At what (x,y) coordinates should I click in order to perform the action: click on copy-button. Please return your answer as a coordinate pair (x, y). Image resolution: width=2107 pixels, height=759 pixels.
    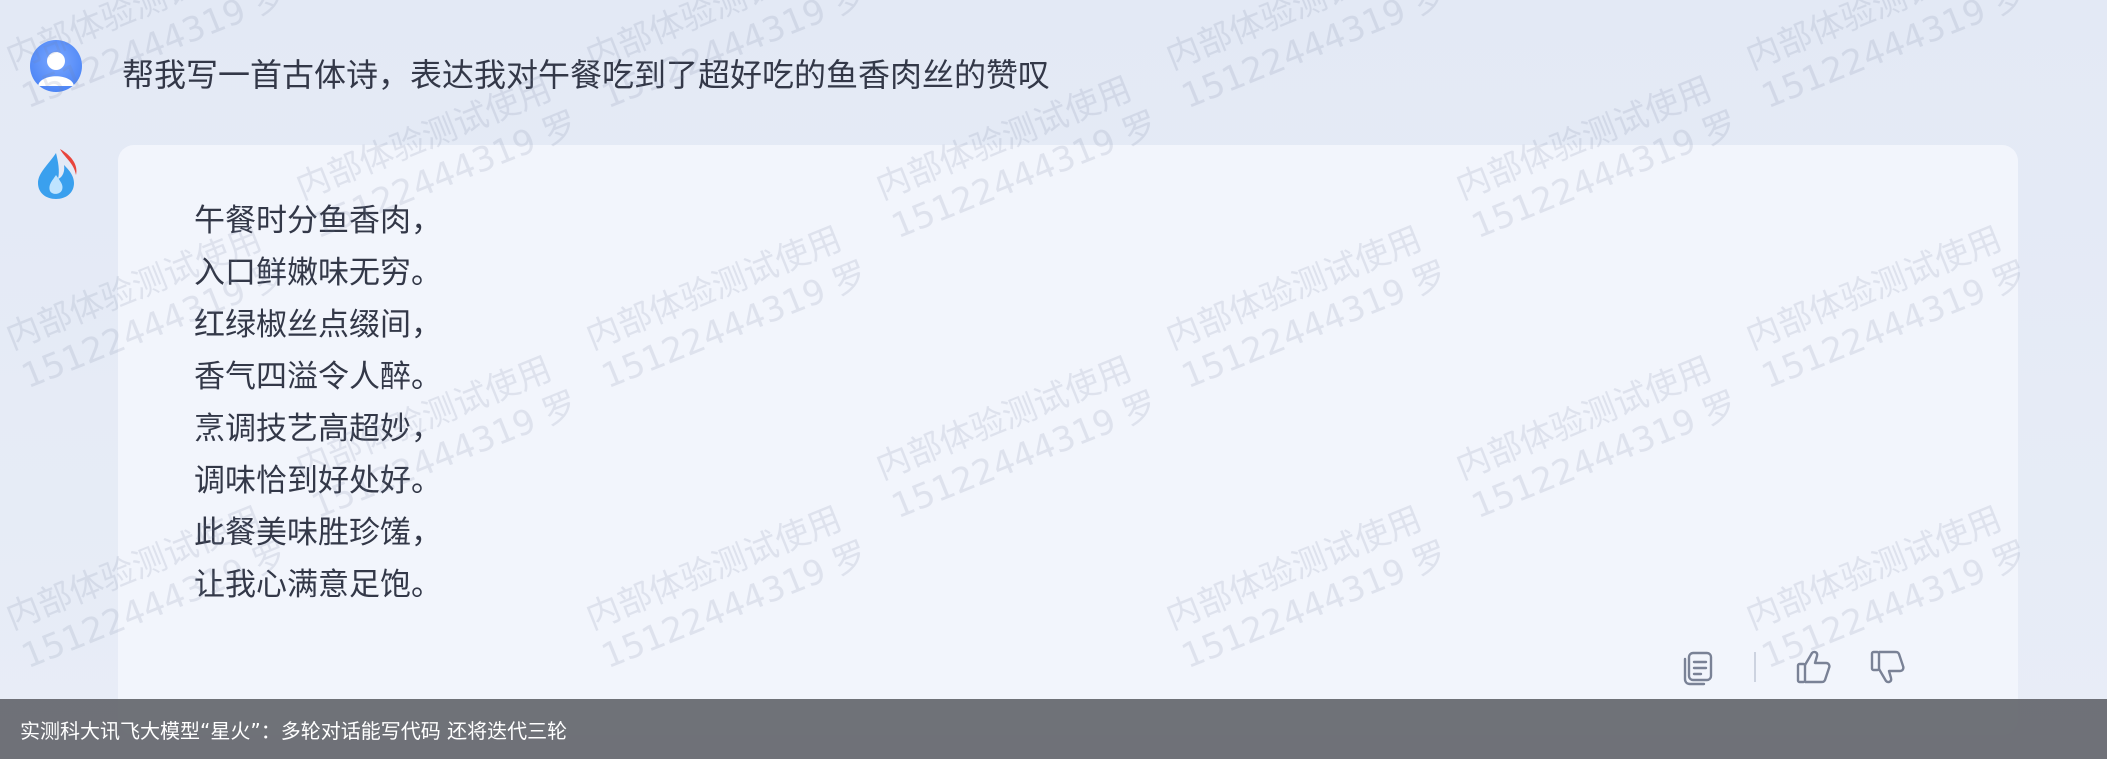
    Looking at the image, I should click on (1698, 667).